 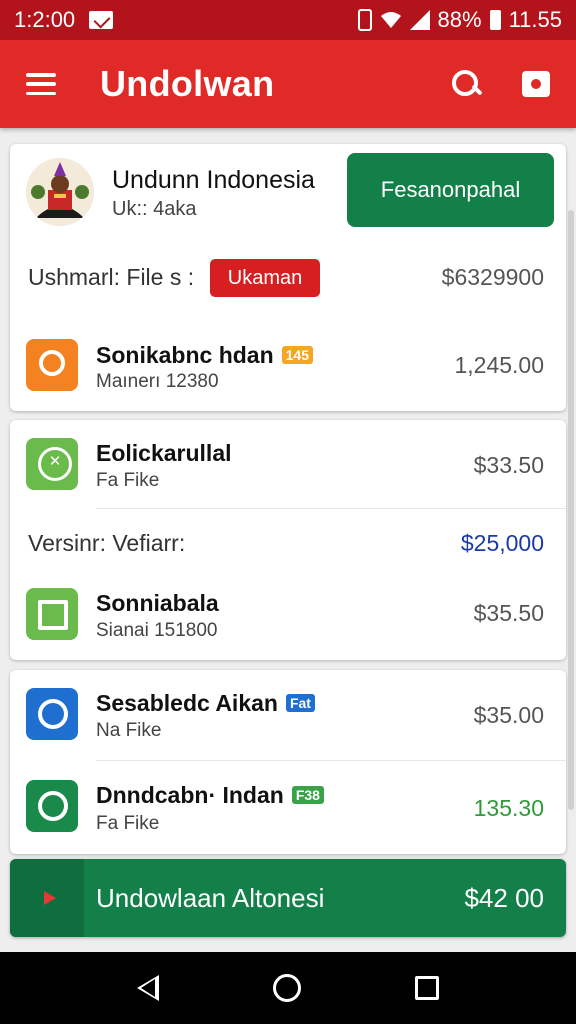 I want to click on version-amount: $25,000, so click(x=502, y=543).